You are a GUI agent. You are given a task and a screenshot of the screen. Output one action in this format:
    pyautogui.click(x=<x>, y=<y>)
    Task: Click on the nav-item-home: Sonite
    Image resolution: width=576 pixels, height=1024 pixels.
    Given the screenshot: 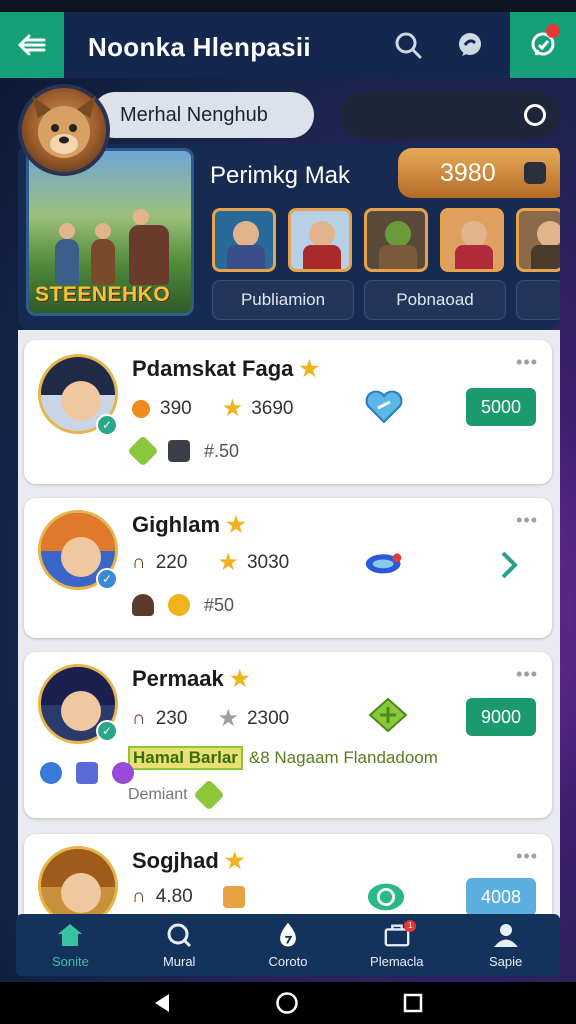 What is the action you would take?
    pyautogui.click(x=70, y=945)
    